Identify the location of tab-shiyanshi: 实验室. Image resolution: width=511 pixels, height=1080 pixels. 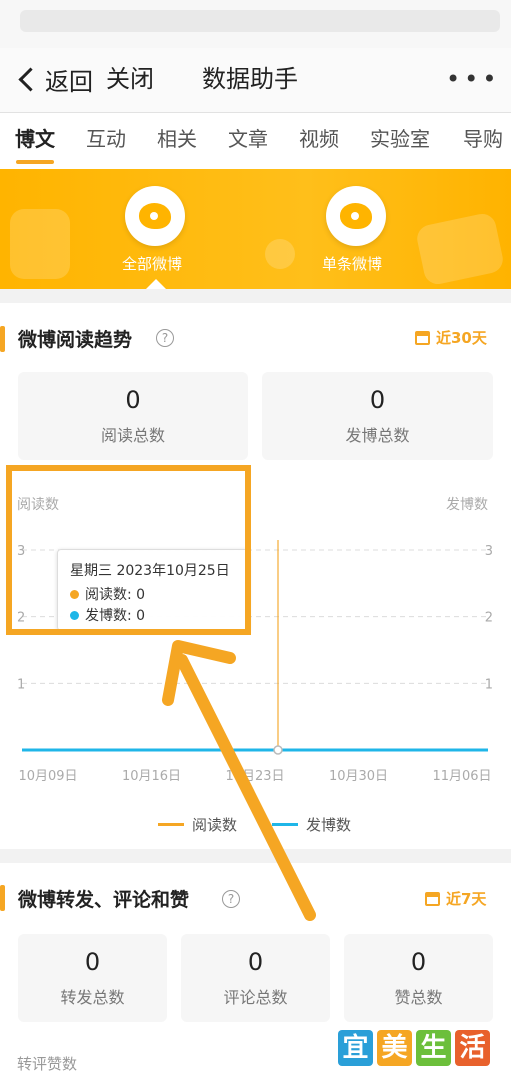
(400, 139).